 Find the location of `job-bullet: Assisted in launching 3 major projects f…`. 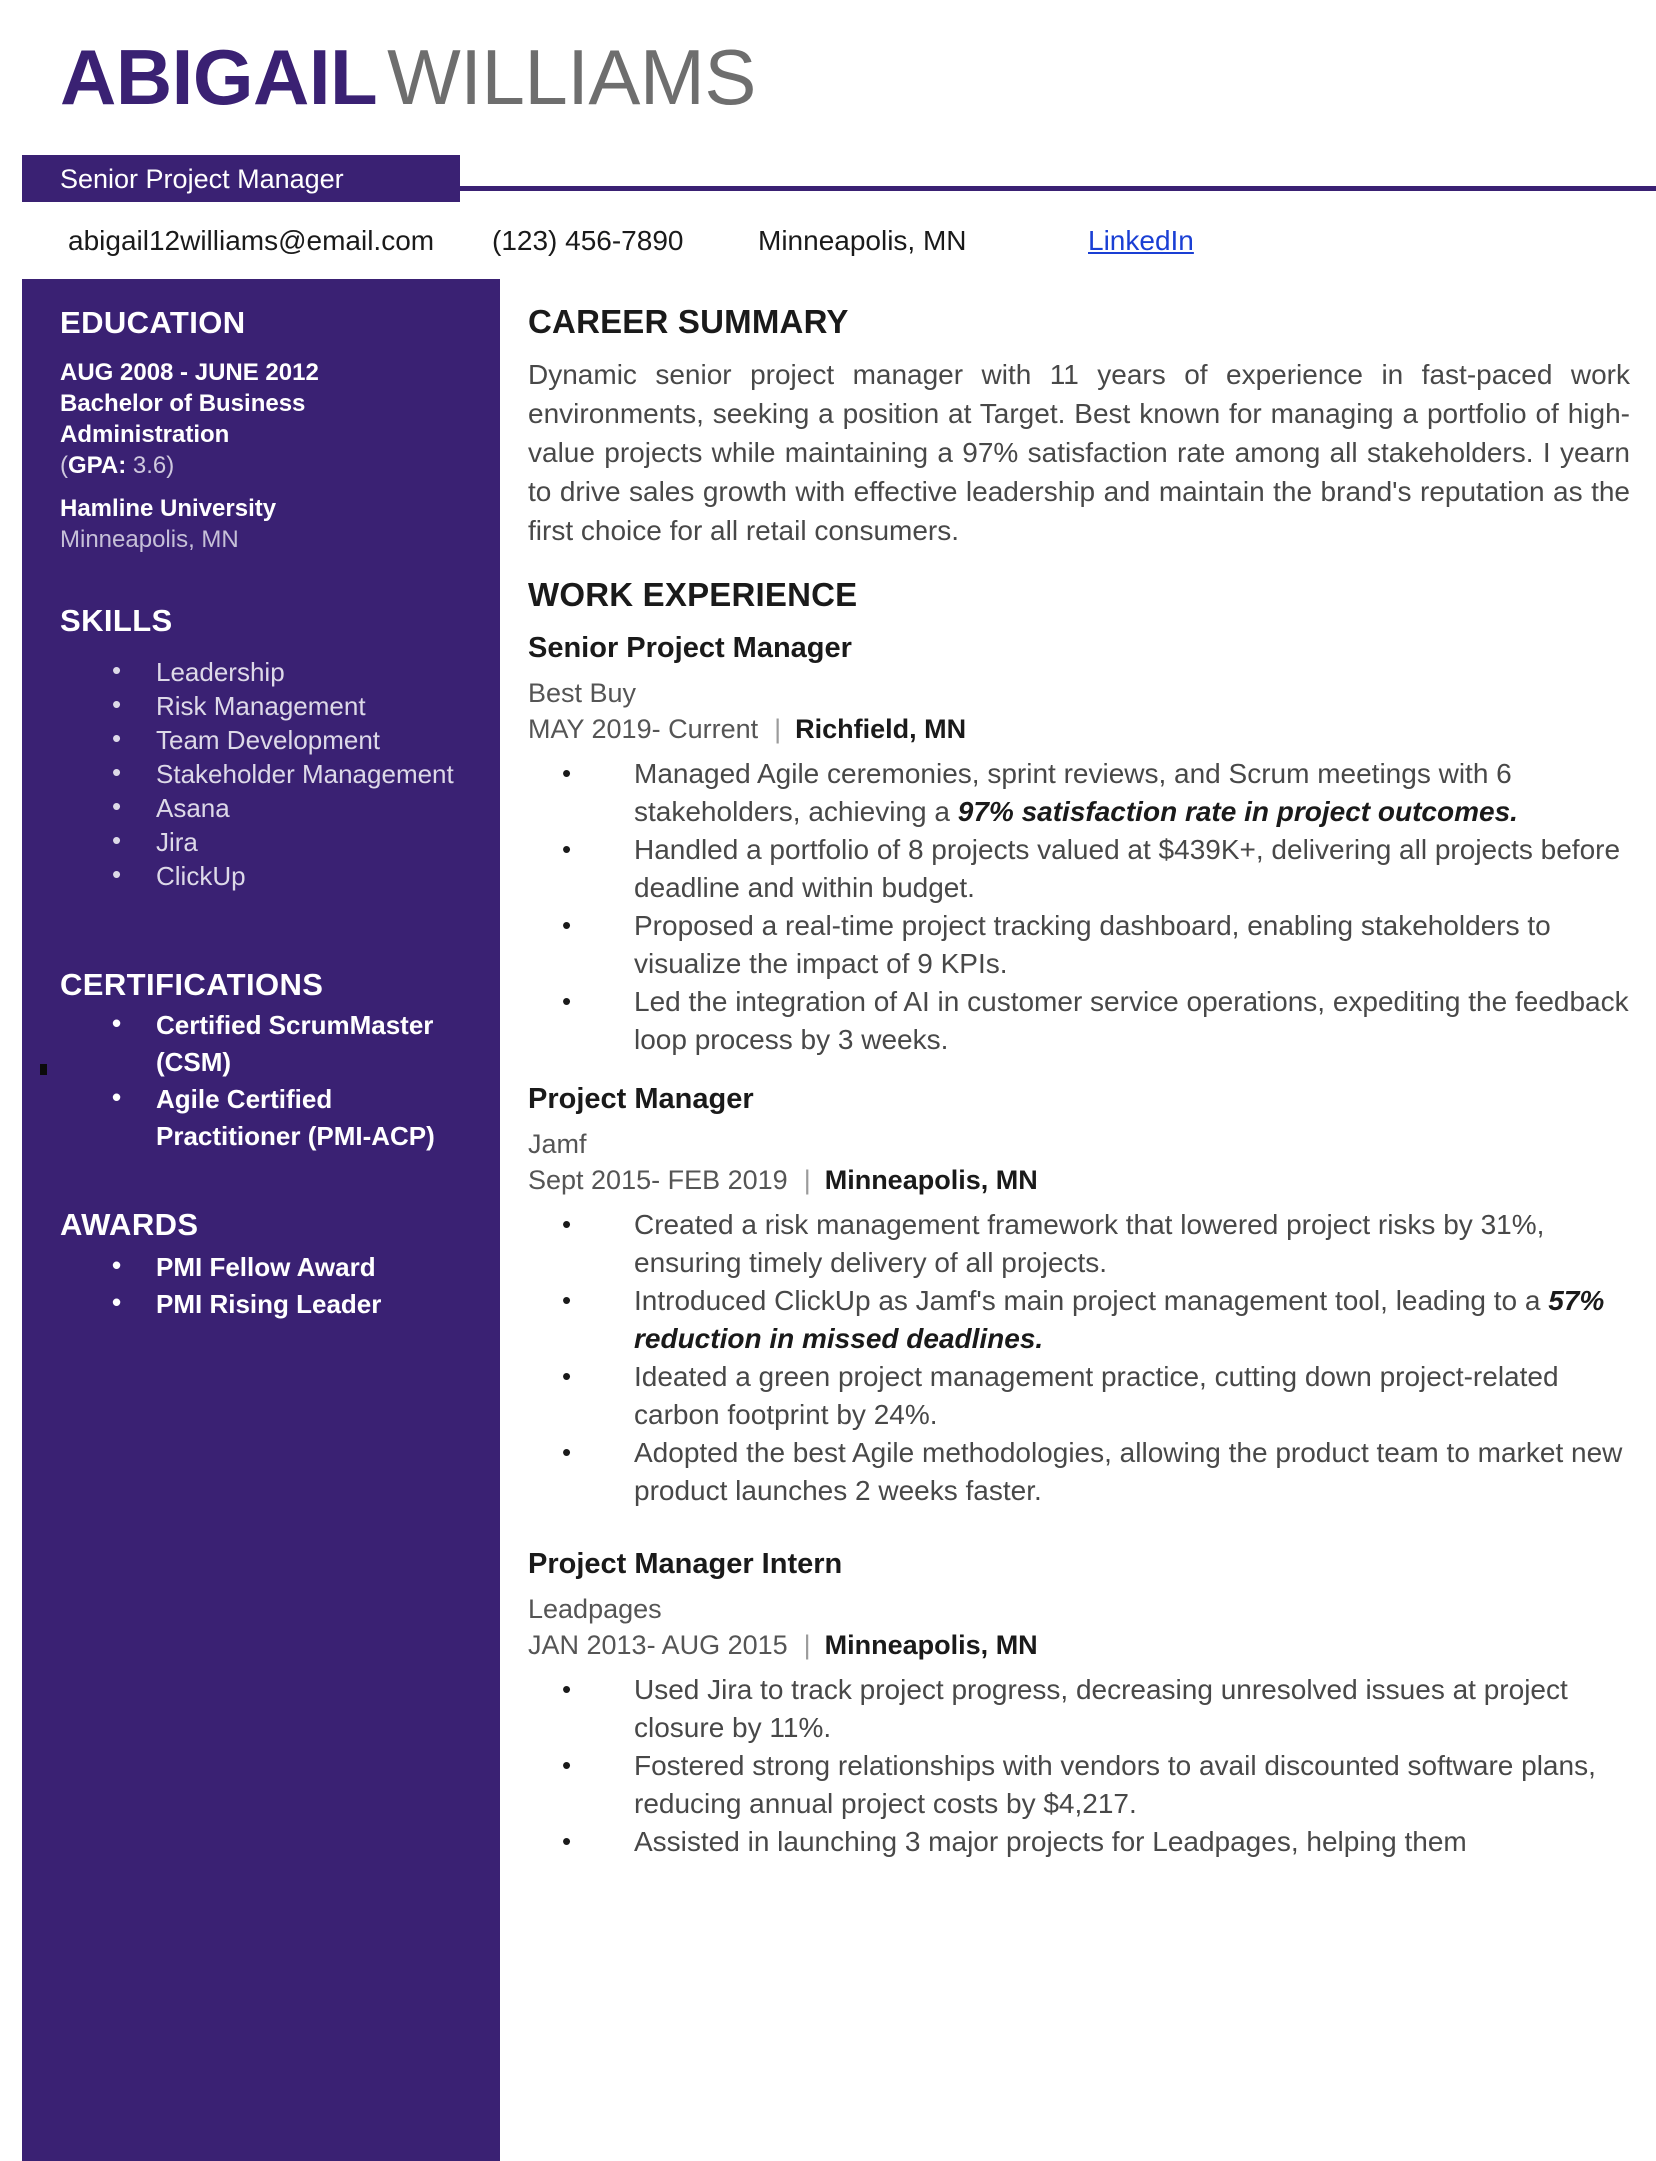

job-bullet: Assisted in launching 3 major projects f… is located at coordinates (1102, 1841).